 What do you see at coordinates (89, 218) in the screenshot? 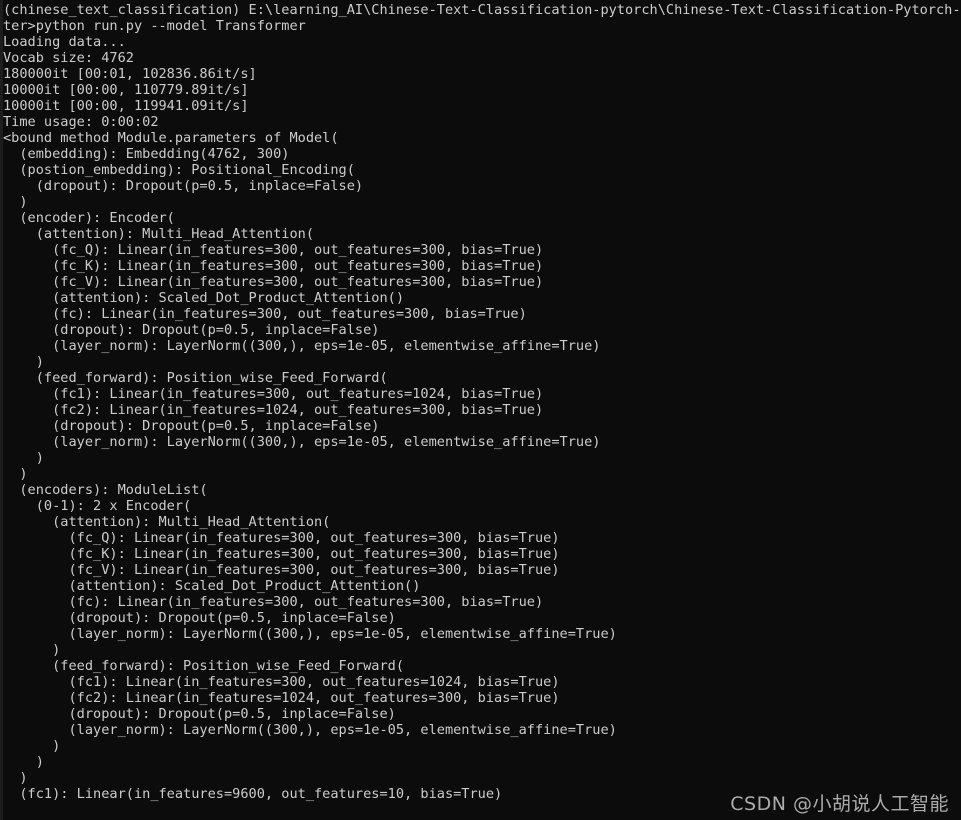
I see `console-line: (encoder): Encoder(` at bounding box center [89, 218].